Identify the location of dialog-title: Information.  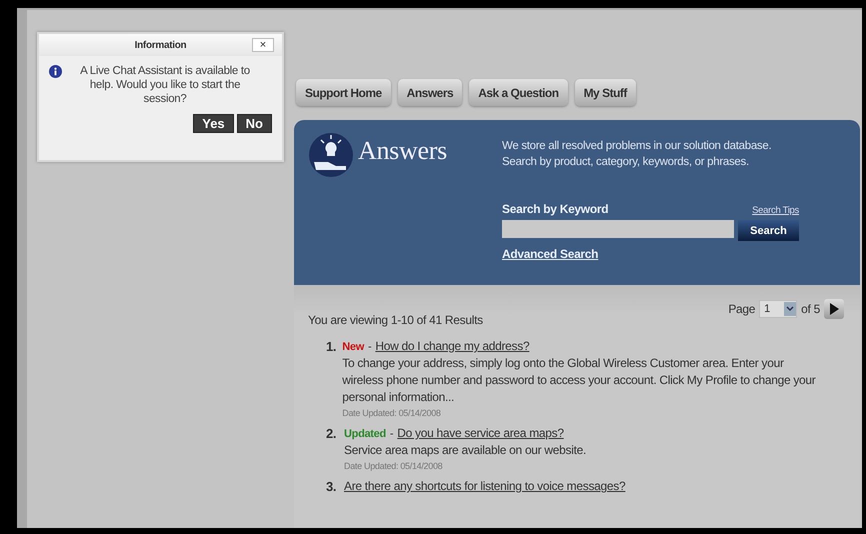
(160, 45).